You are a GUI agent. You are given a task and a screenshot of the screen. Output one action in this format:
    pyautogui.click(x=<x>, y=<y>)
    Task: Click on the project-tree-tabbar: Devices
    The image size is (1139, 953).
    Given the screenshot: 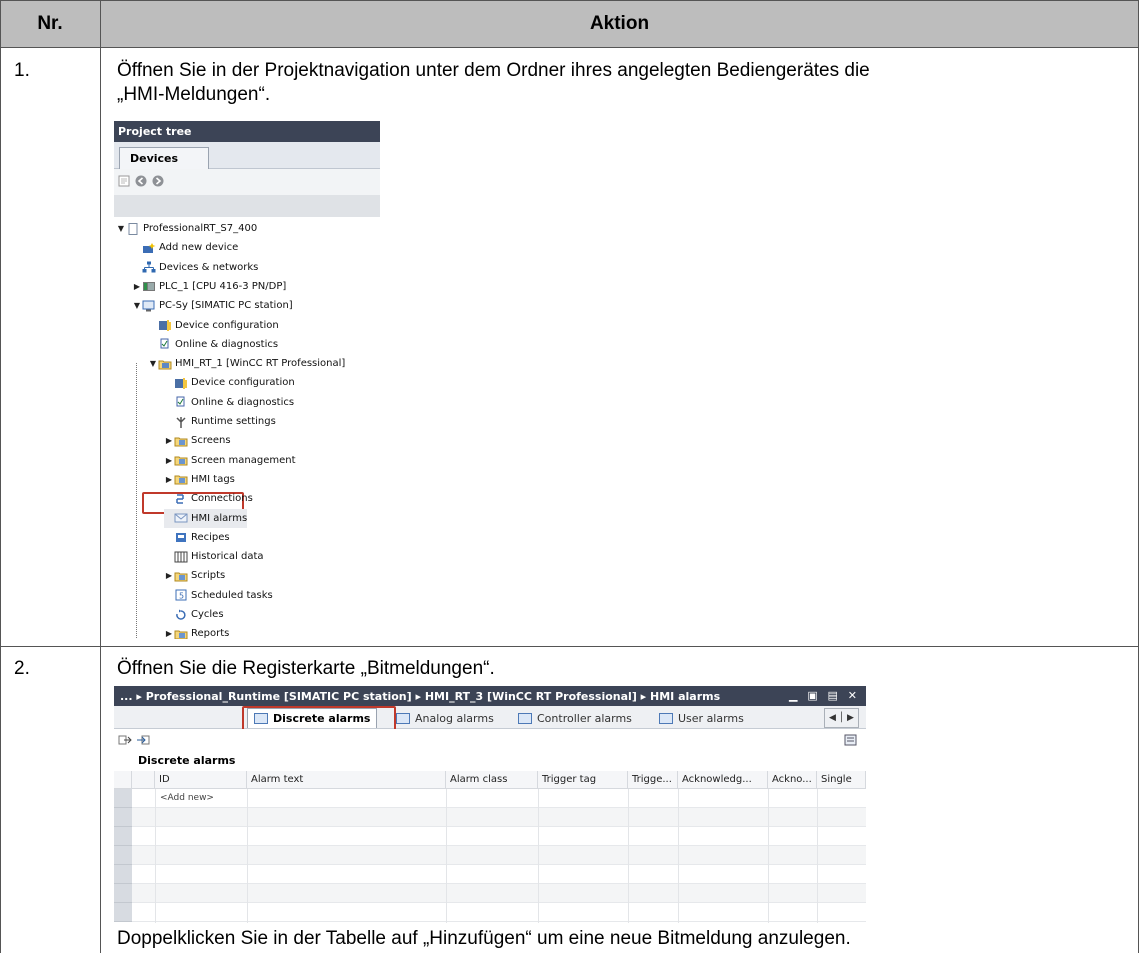 What is the action you would take?
    pyautogui.click(x=247, y=156)
    